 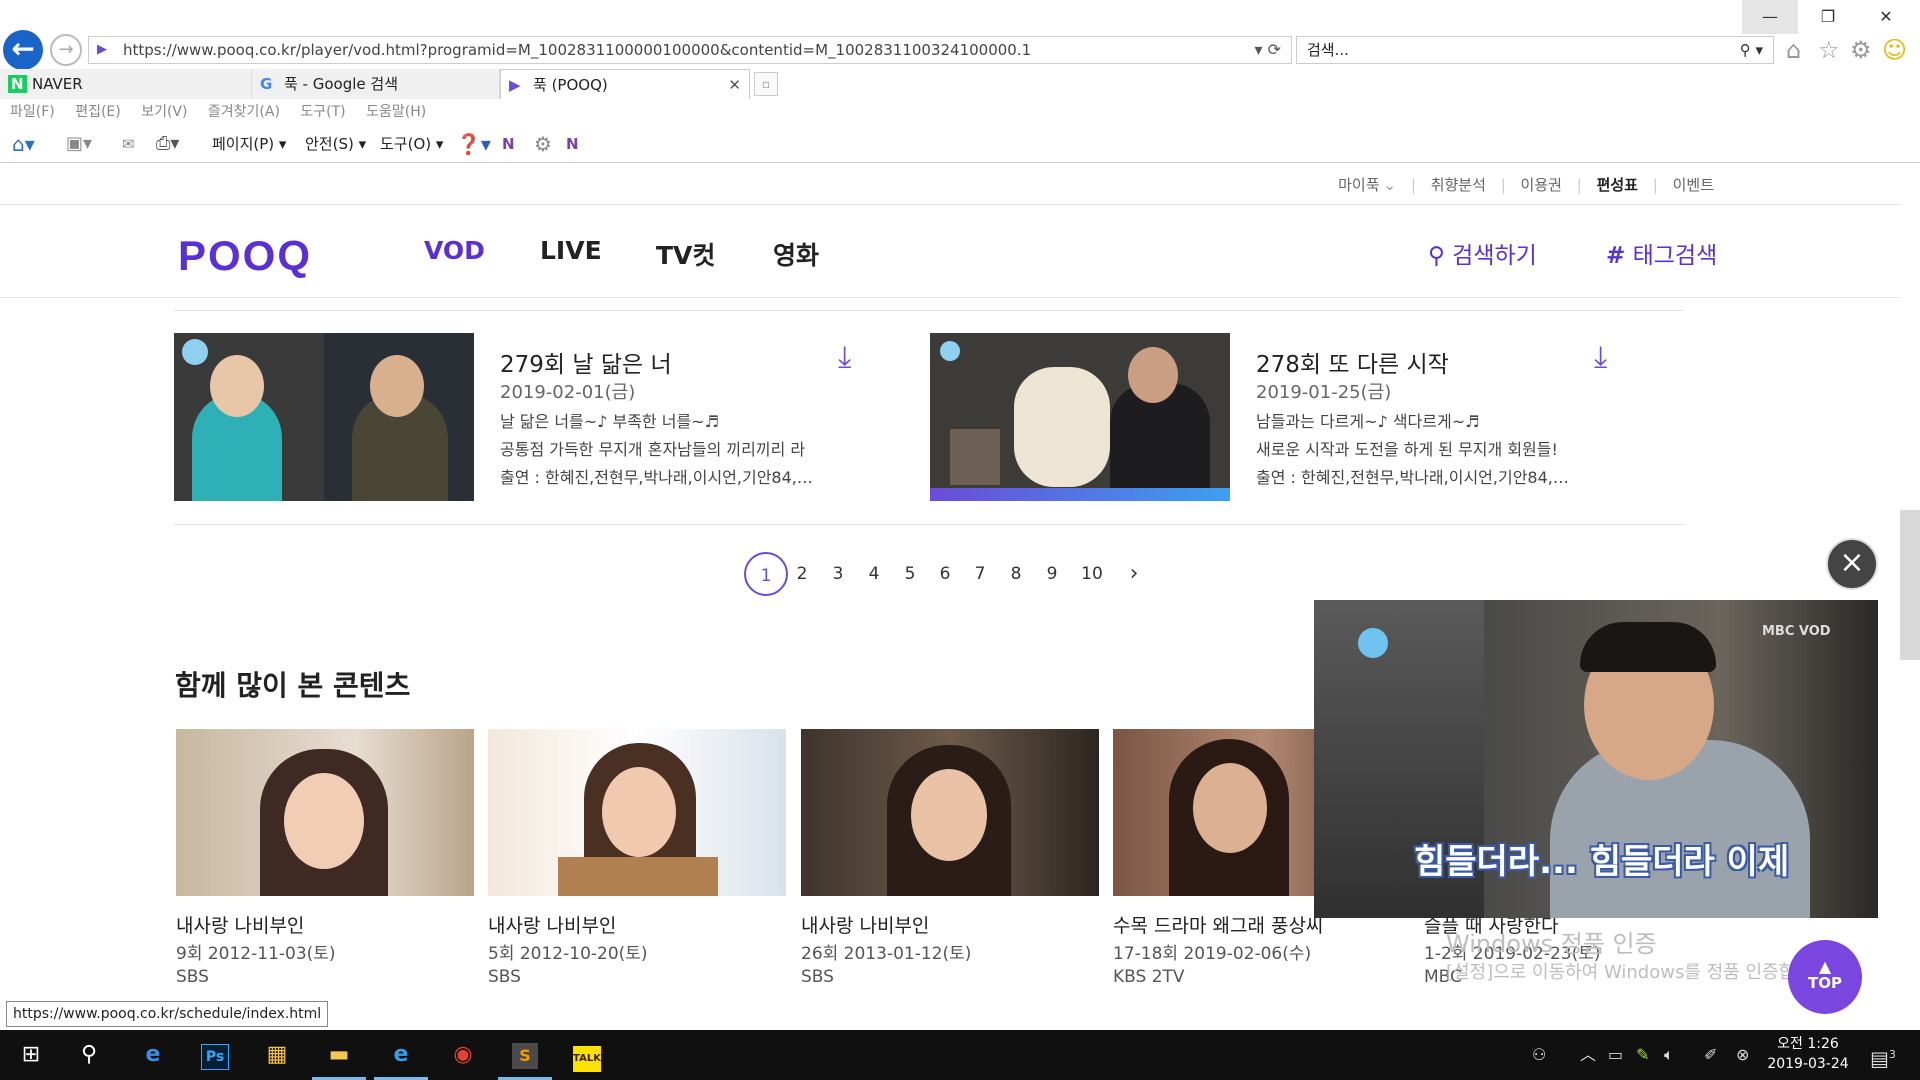 I want to click on volume-icon: 🔈︎, so click(x=1669, y=1055).